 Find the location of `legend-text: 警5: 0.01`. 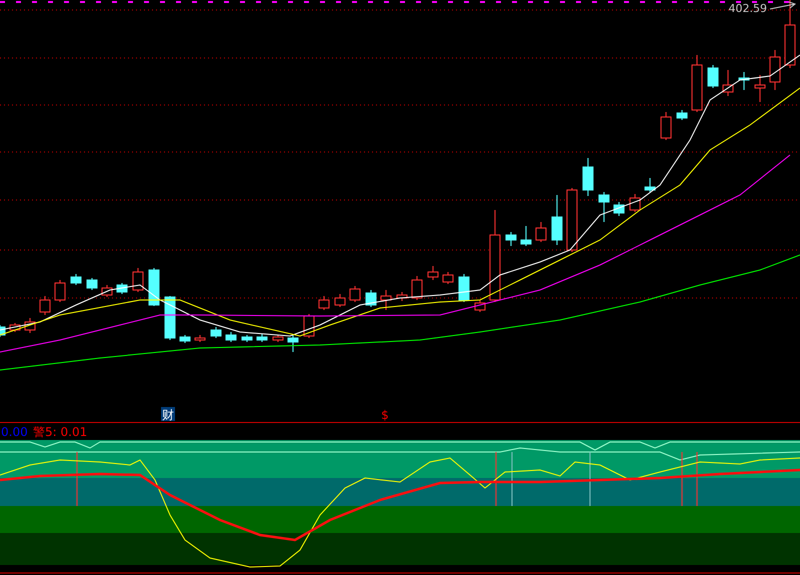

legend-text: 警5: 0.01 is located at coordinates (60, 432).